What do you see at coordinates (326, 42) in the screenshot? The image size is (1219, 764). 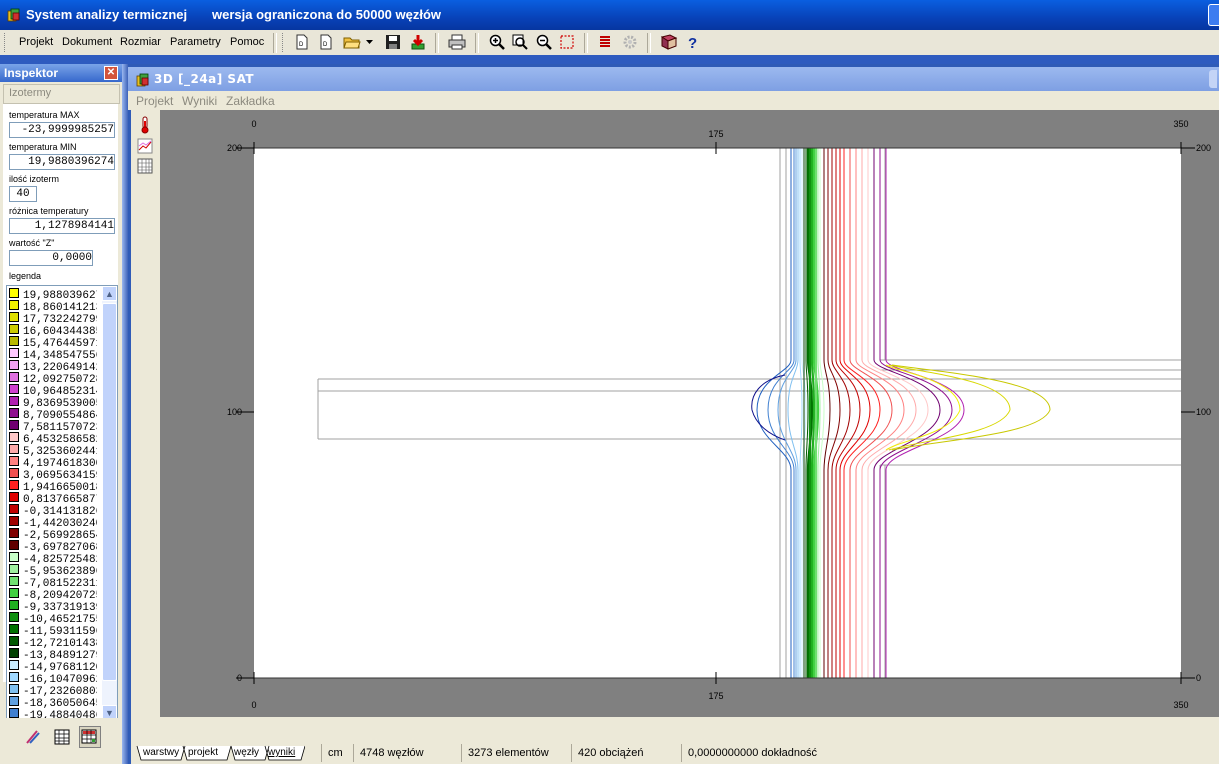 I see `new-document-alt-icon: D` at bounding box center [326, 42].